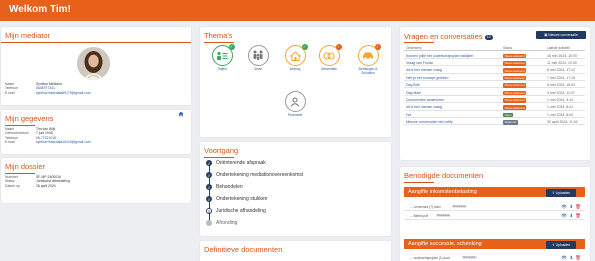 This screenshot has width=595, height=261. What do you see at coordinates (236, 211) in the screenshot?
I see `progress-step-current: 5 Juridische afhandeling` at bounding box center [236, 211].